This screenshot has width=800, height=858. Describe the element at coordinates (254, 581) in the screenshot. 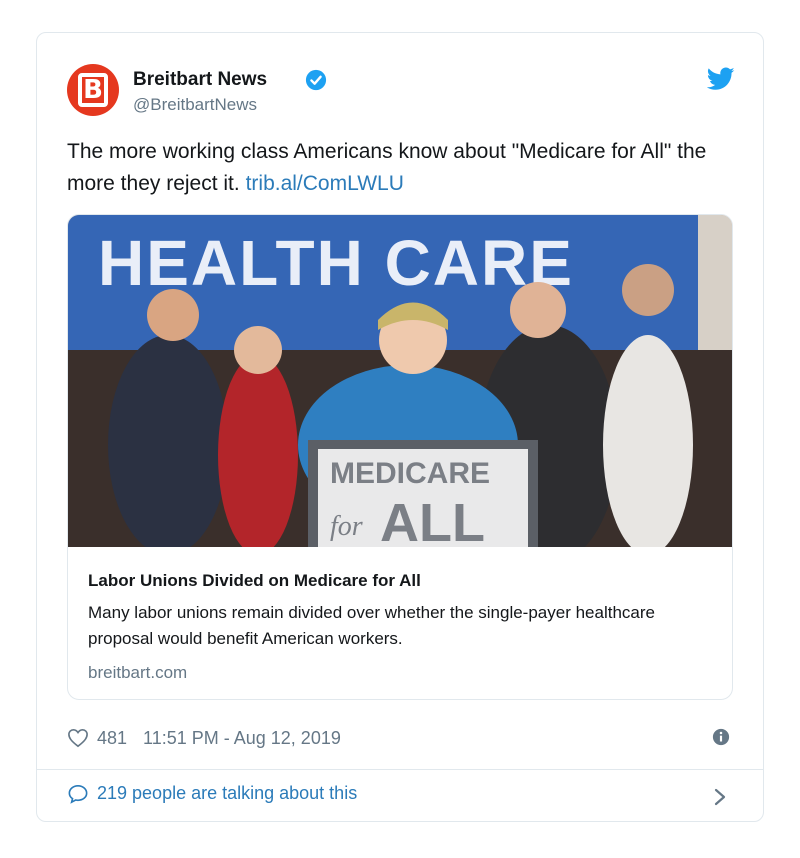

I see `card-title: Labor Unions Divided on Medicare for All` at that location.